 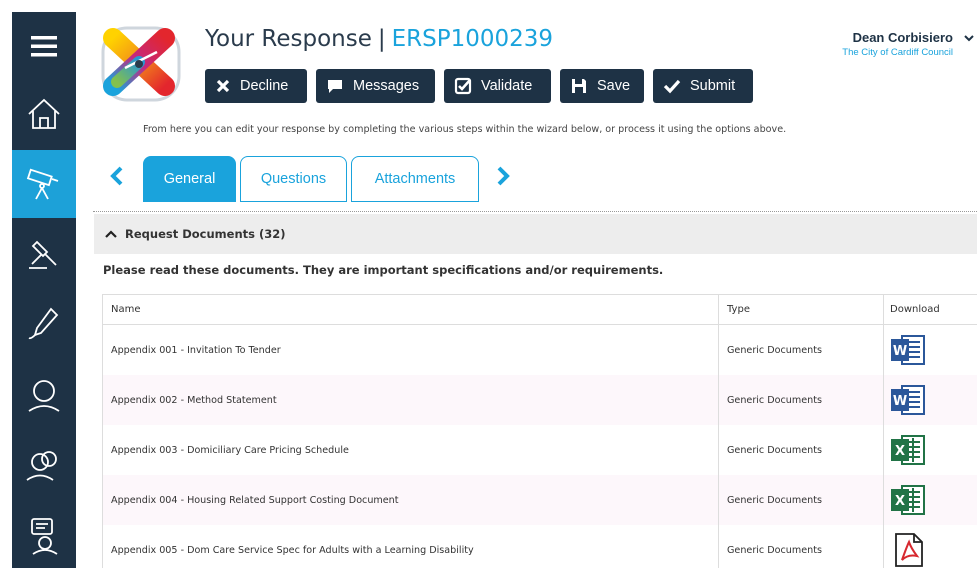 I want to click on telescope-icon, so click(x=42, y=184).